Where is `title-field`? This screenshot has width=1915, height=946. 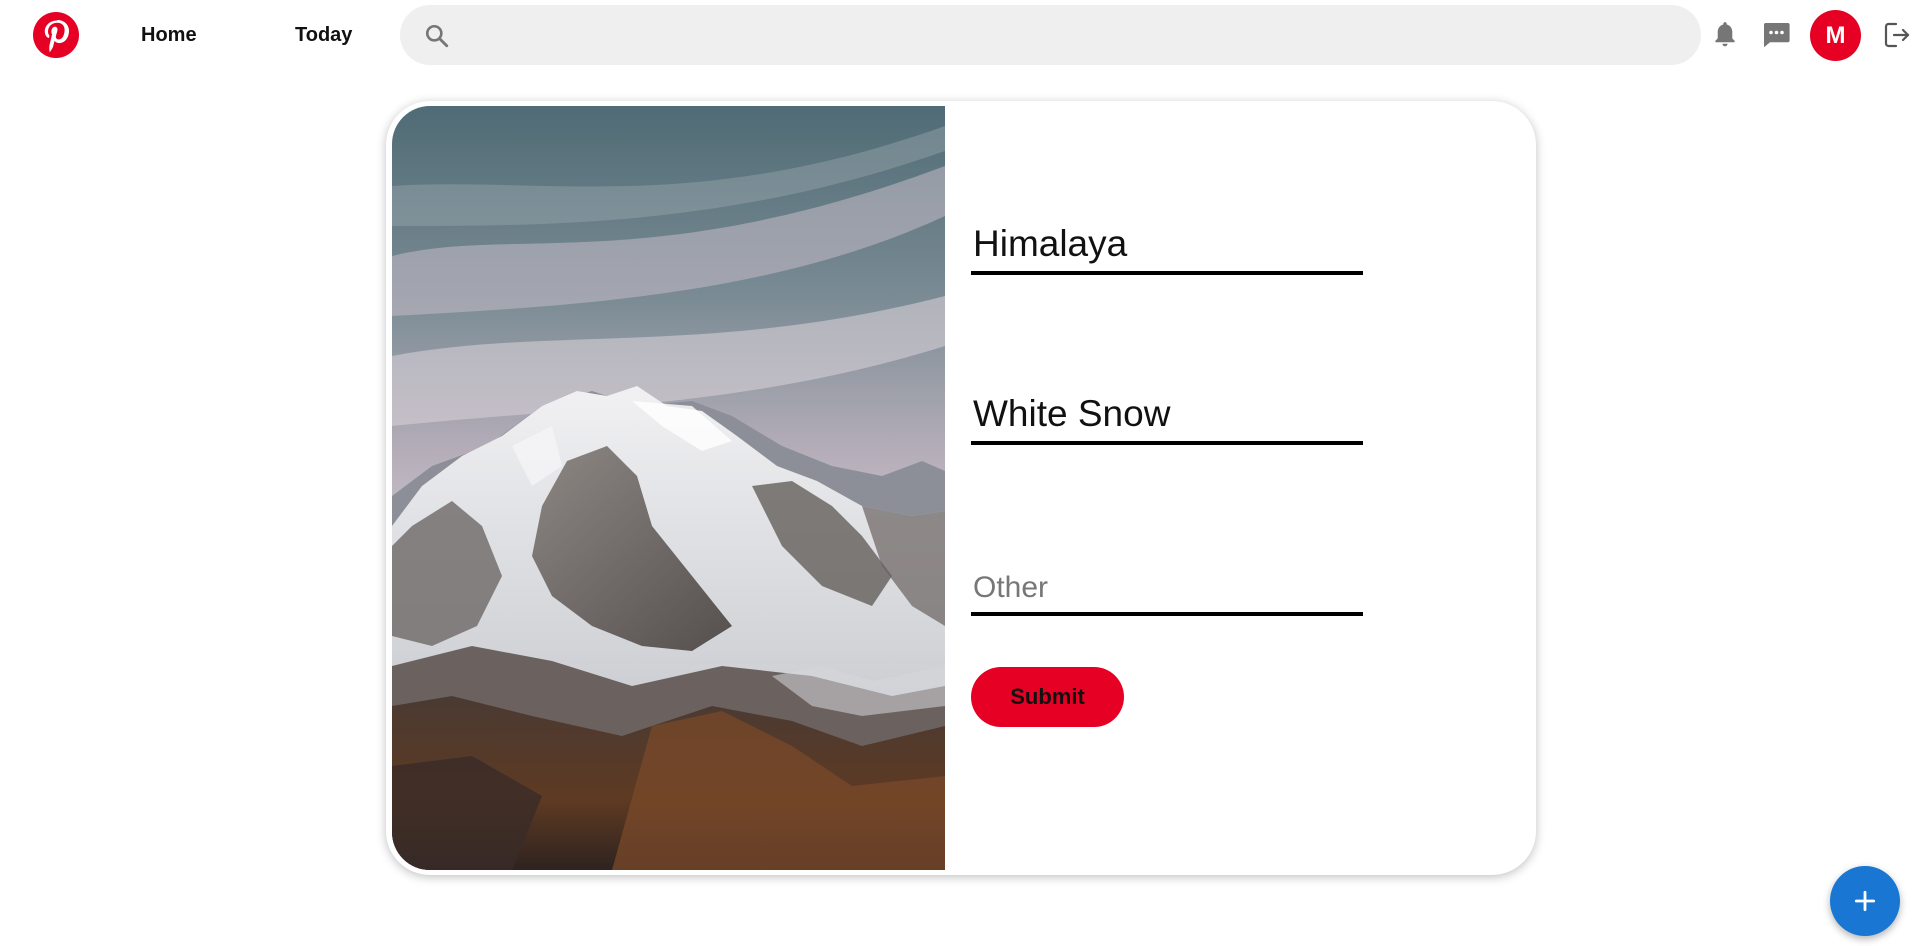
title-field is located at coordinates (1167, 244).